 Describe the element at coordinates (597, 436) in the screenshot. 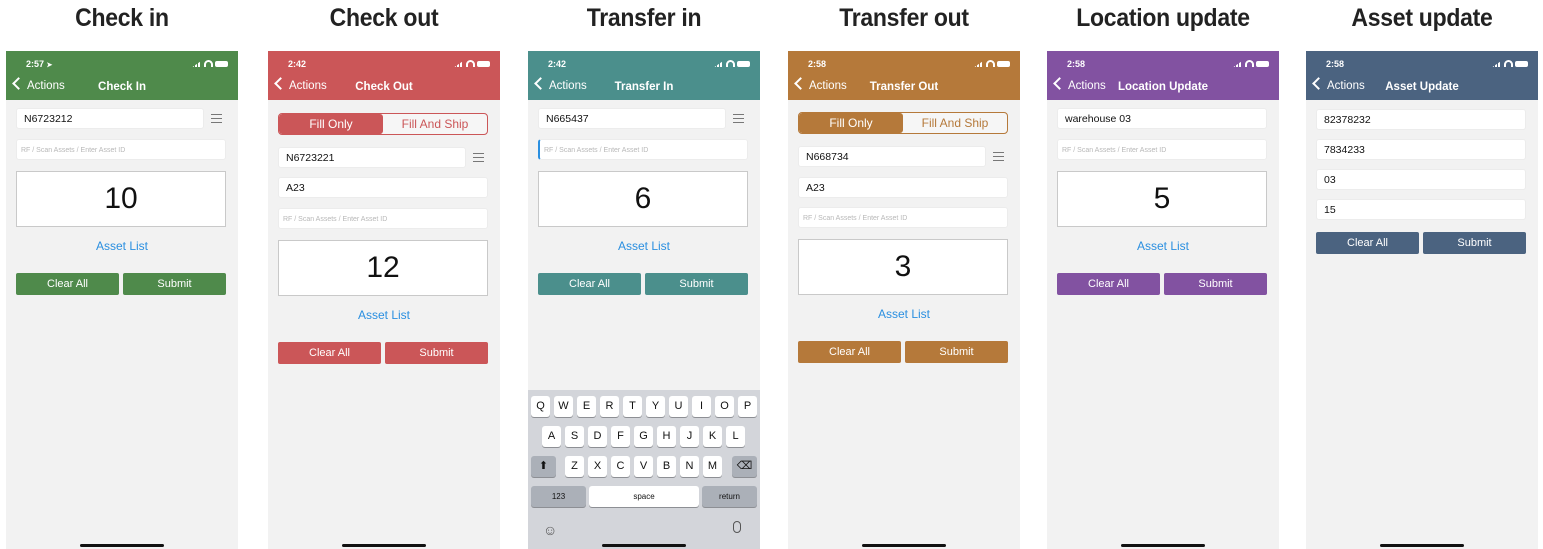

I see `key-d: D` at that location.